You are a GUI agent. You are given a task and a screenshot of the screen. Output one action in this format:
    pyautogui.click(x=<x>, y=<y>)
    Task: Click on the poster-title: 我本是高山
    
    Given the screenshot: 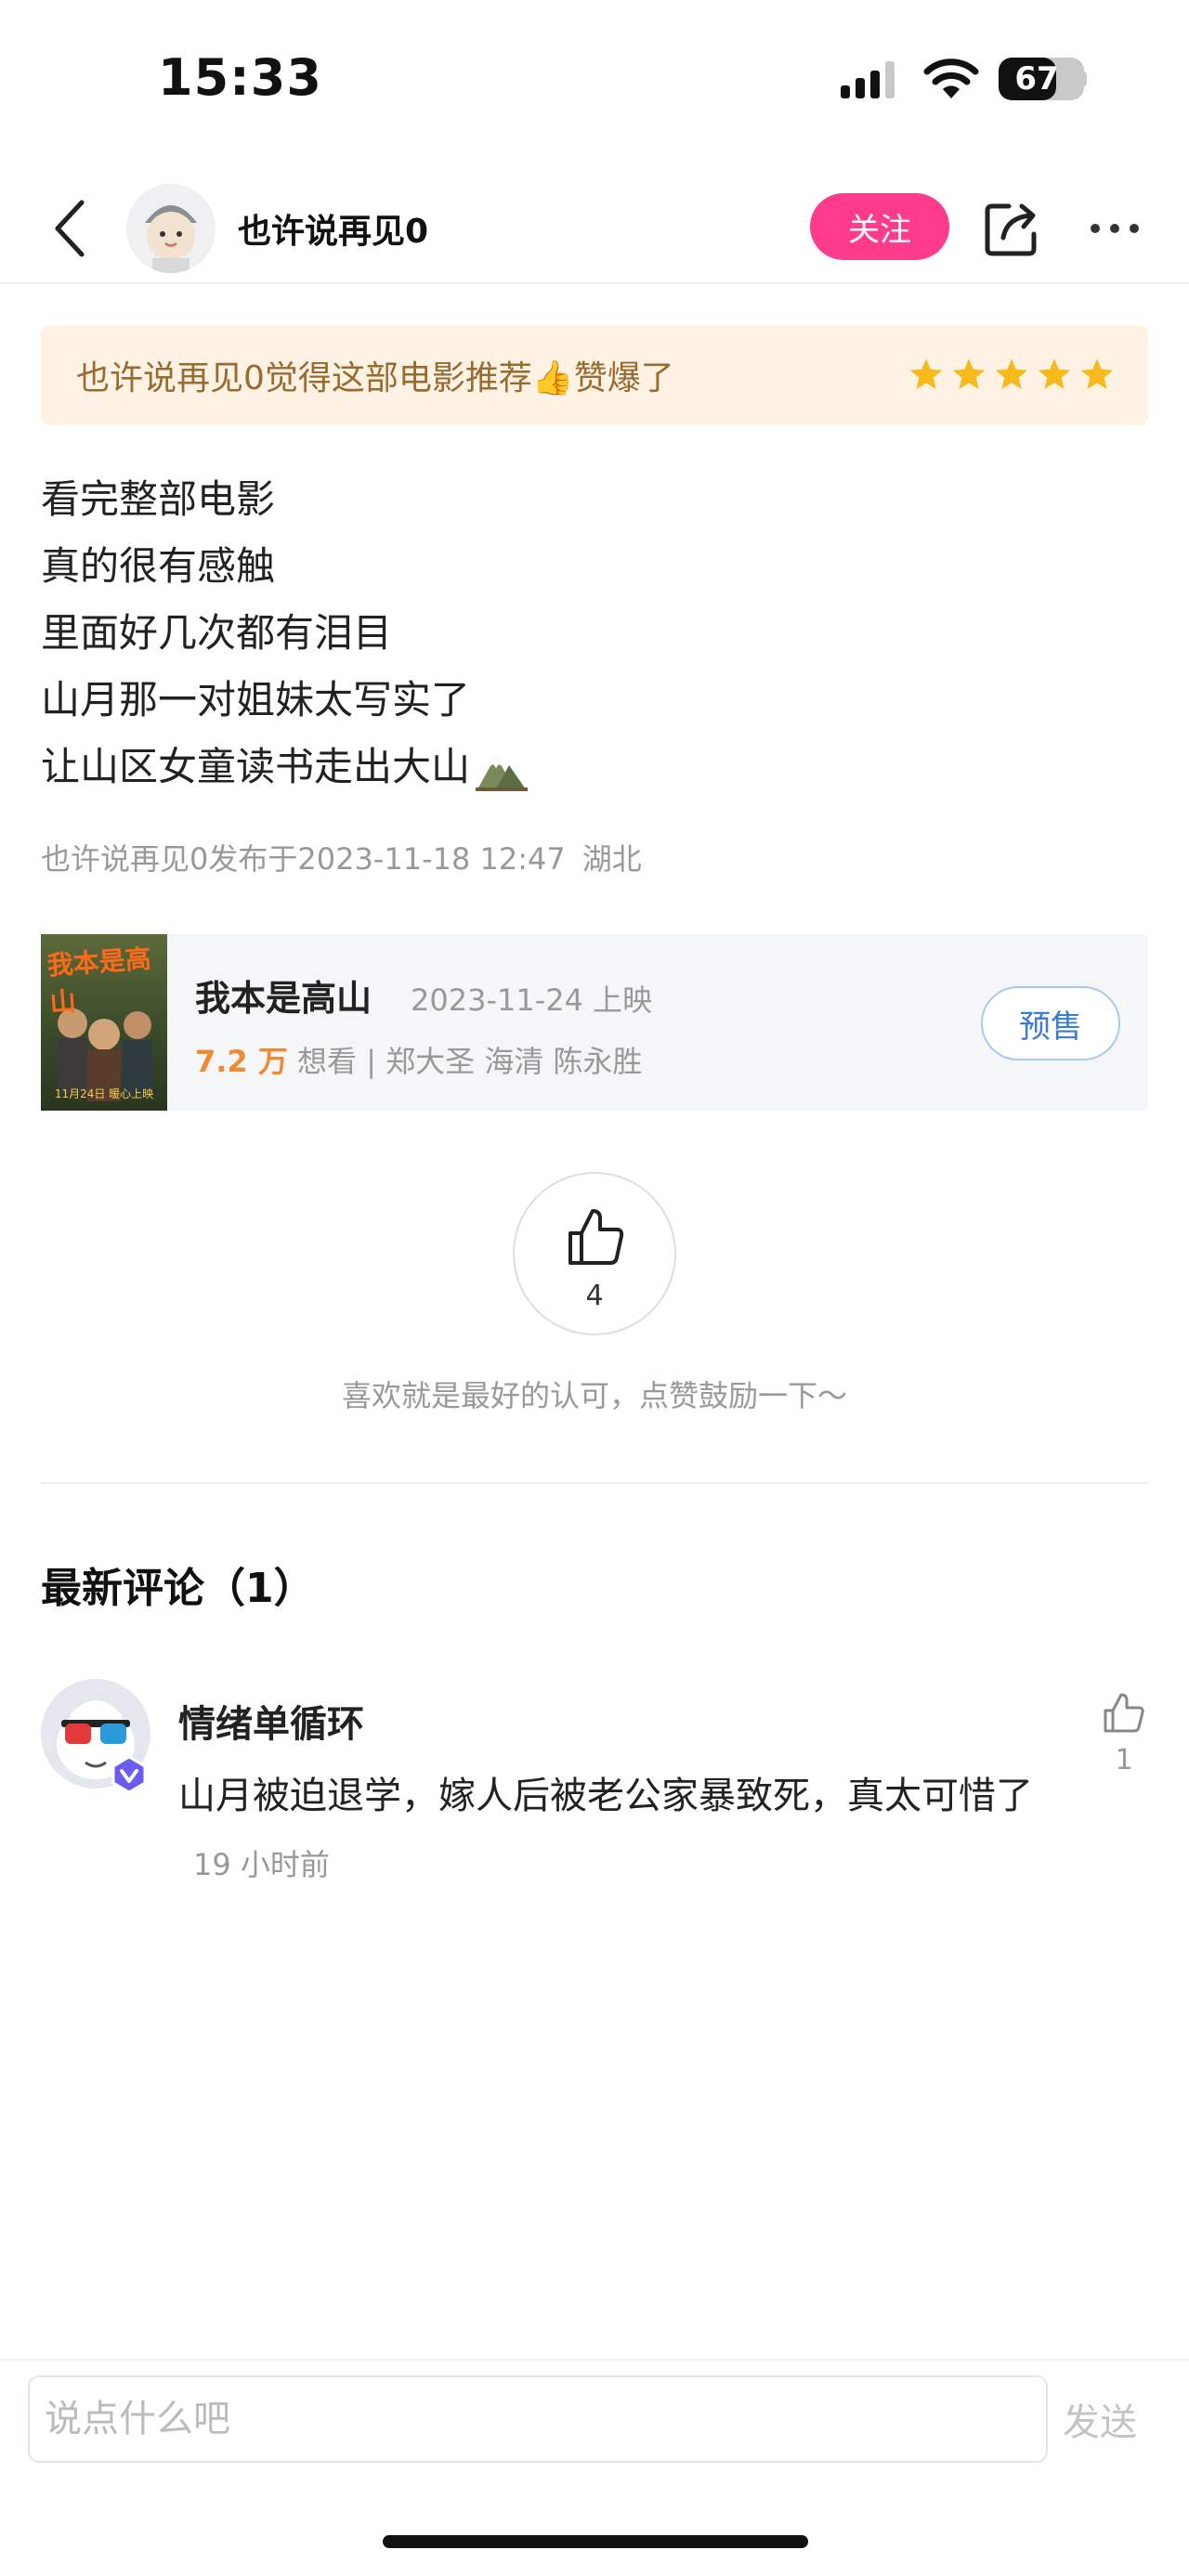 What is the action you would take?
    pyautogui.click(x=99, y=981)
    